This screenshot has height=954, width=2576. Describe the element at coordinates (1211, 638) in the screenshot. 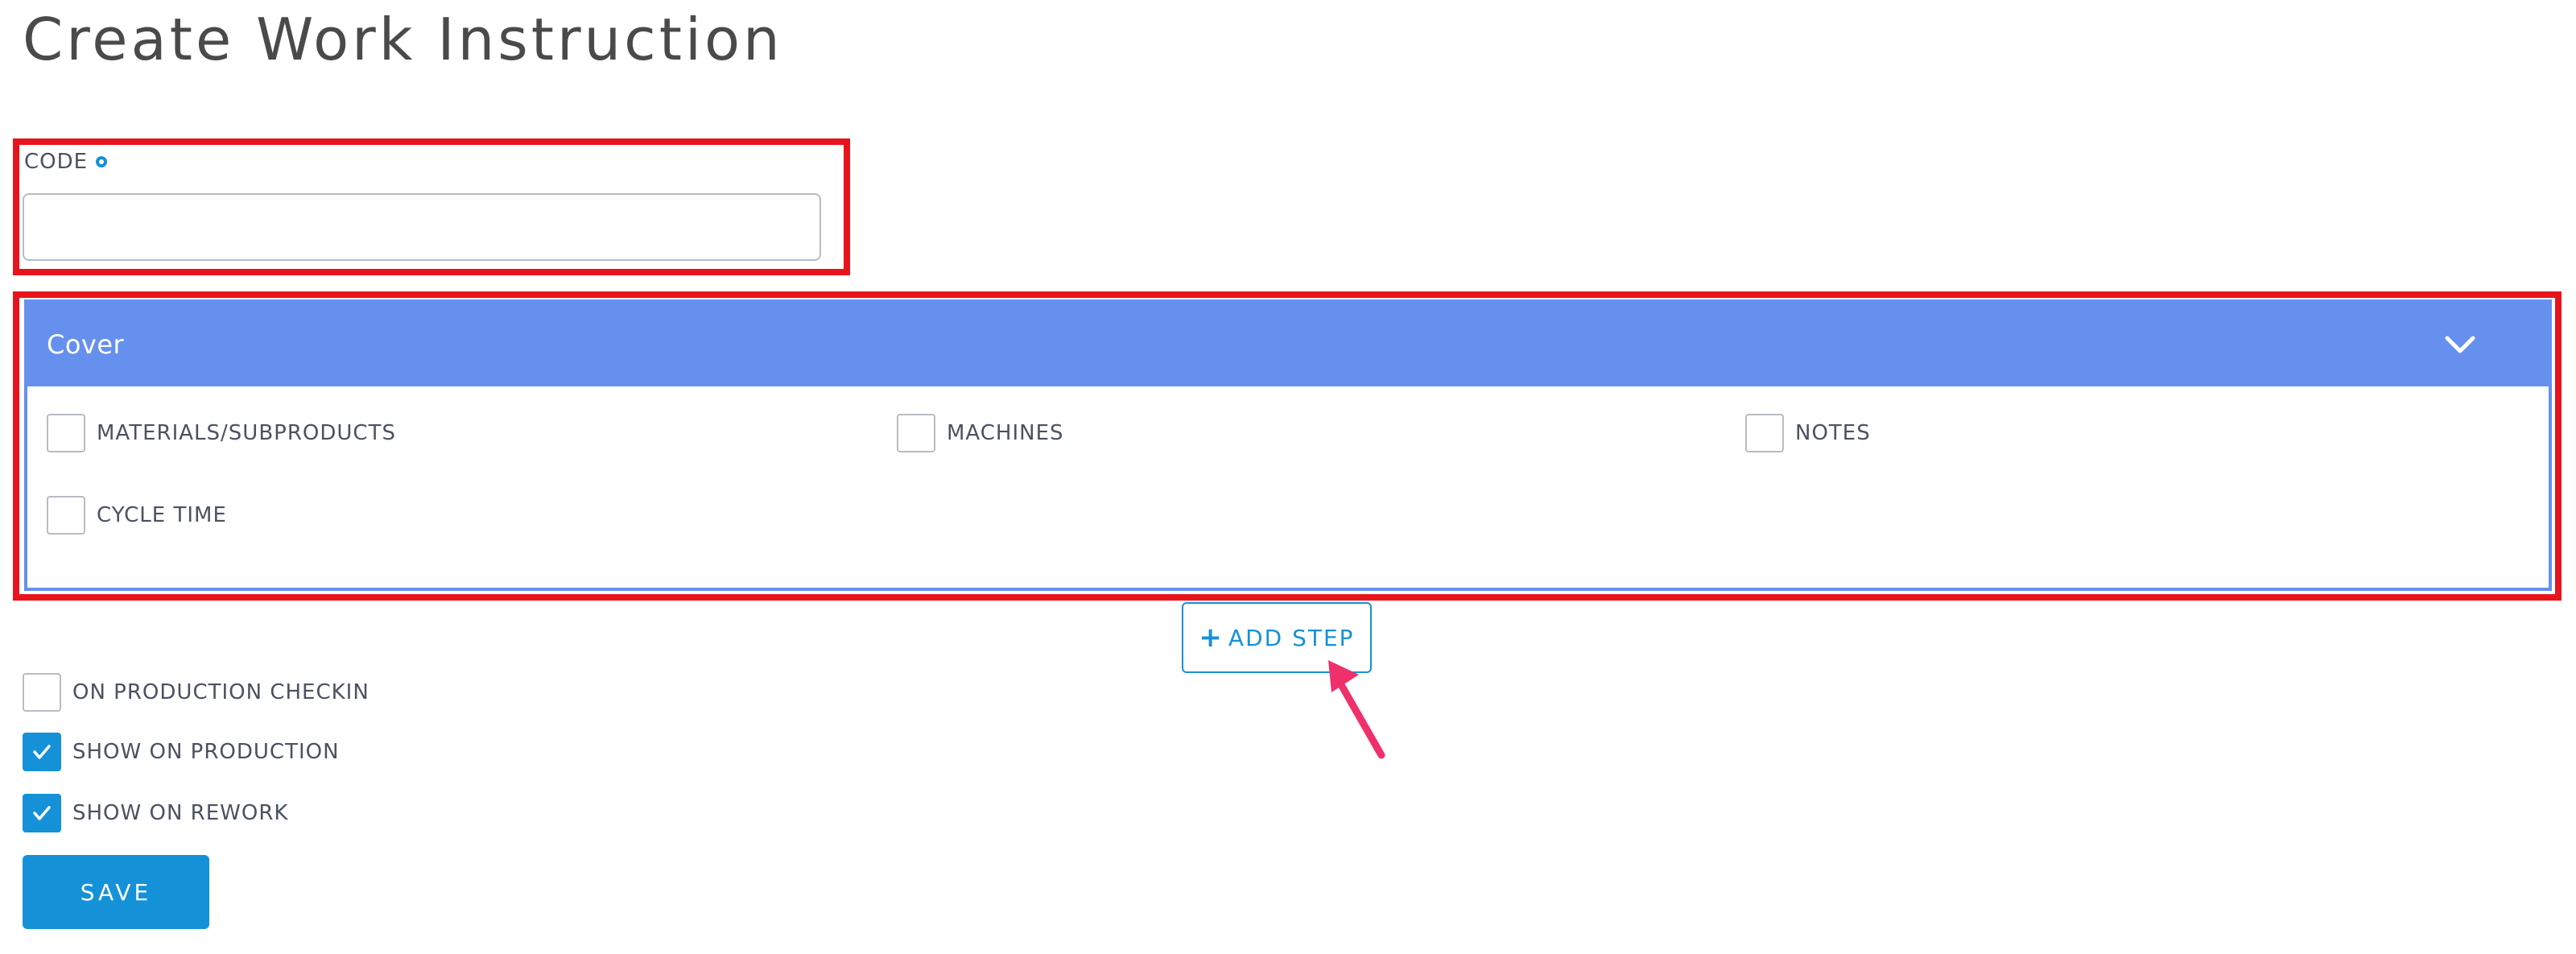

I see `plus-icon: +` at that location.